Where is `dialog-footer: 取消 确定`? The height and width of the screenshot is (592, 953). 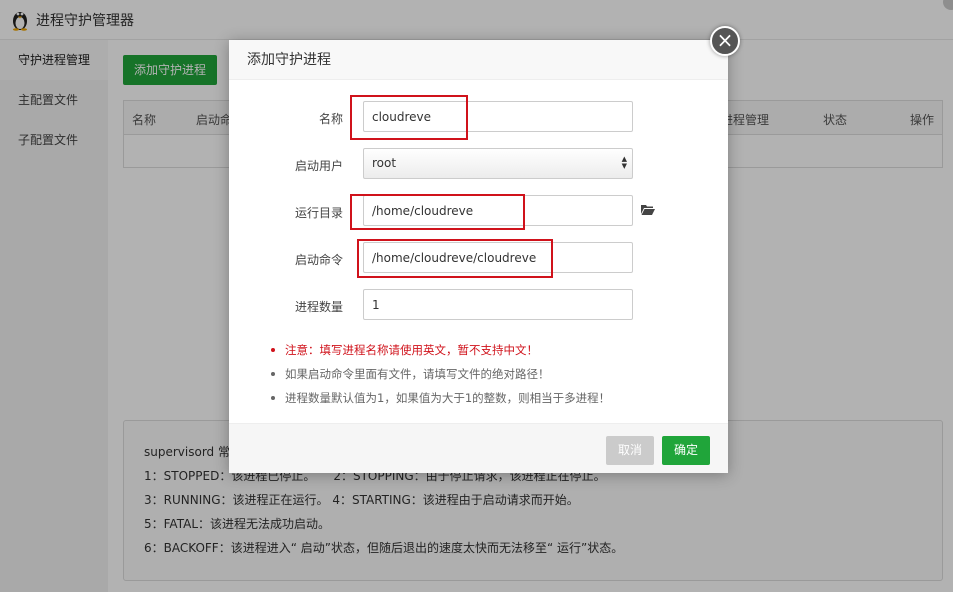 dialog-footer: 取消 确定 is located at coordinates (478, 448).